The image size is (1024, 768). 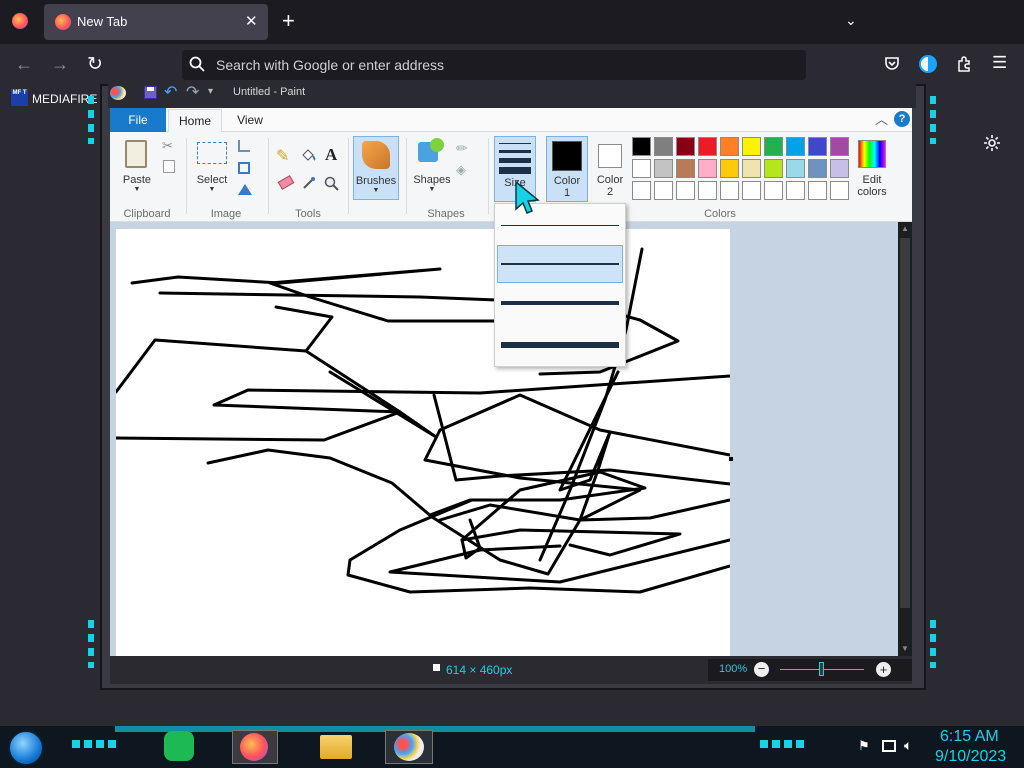 What do you see at coordinates (170, 92) in the screenshot?
I see `undo-icon: ↶` at bounding box center [170, 92].